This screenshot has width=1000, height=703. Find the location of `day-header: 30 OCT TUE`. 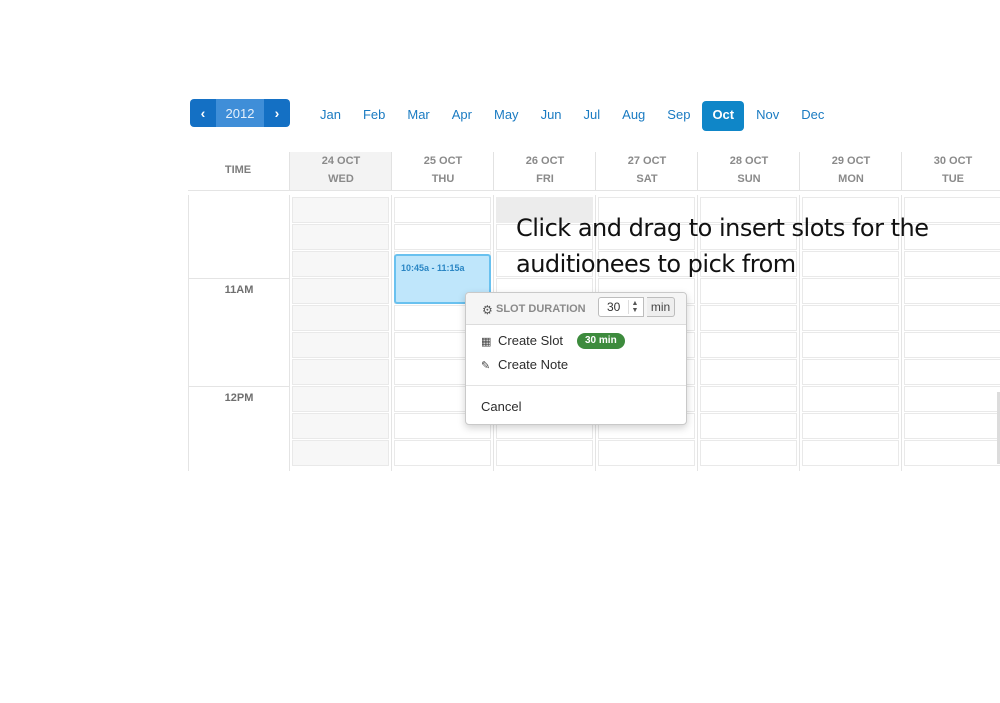

day-header: 30 OCT TUE is located at coordinates (950, 171).